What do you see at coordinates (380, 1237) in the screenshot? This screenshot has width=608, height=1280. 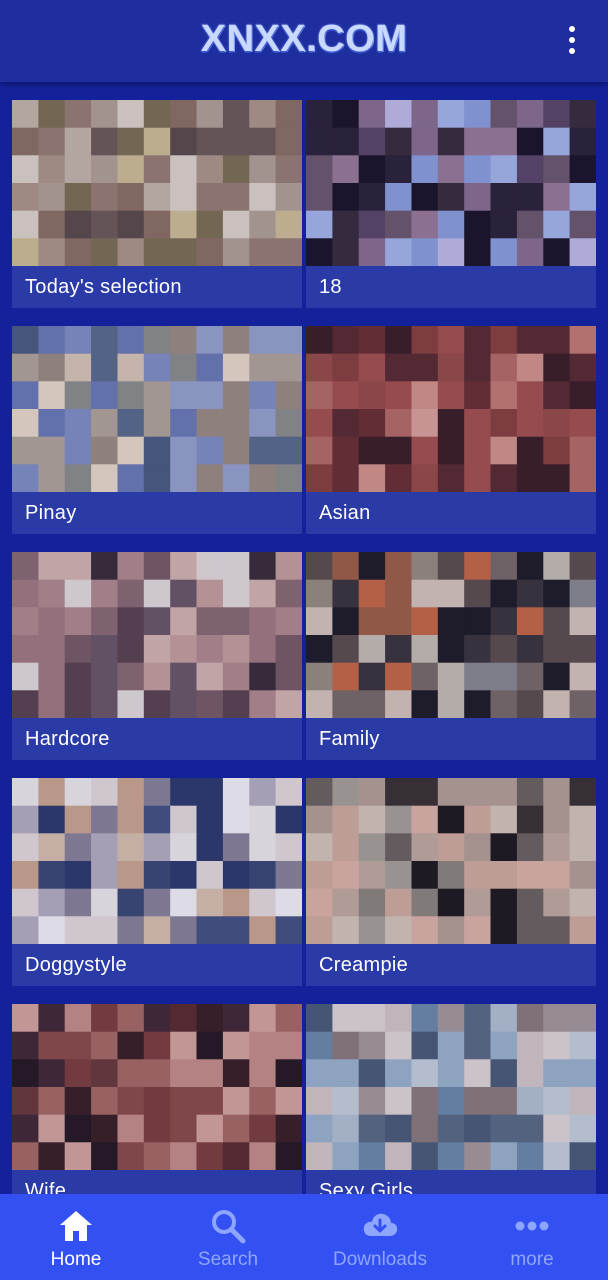 I see `nav-item-downloads: Downloads` at bounding box center [380, 1237].